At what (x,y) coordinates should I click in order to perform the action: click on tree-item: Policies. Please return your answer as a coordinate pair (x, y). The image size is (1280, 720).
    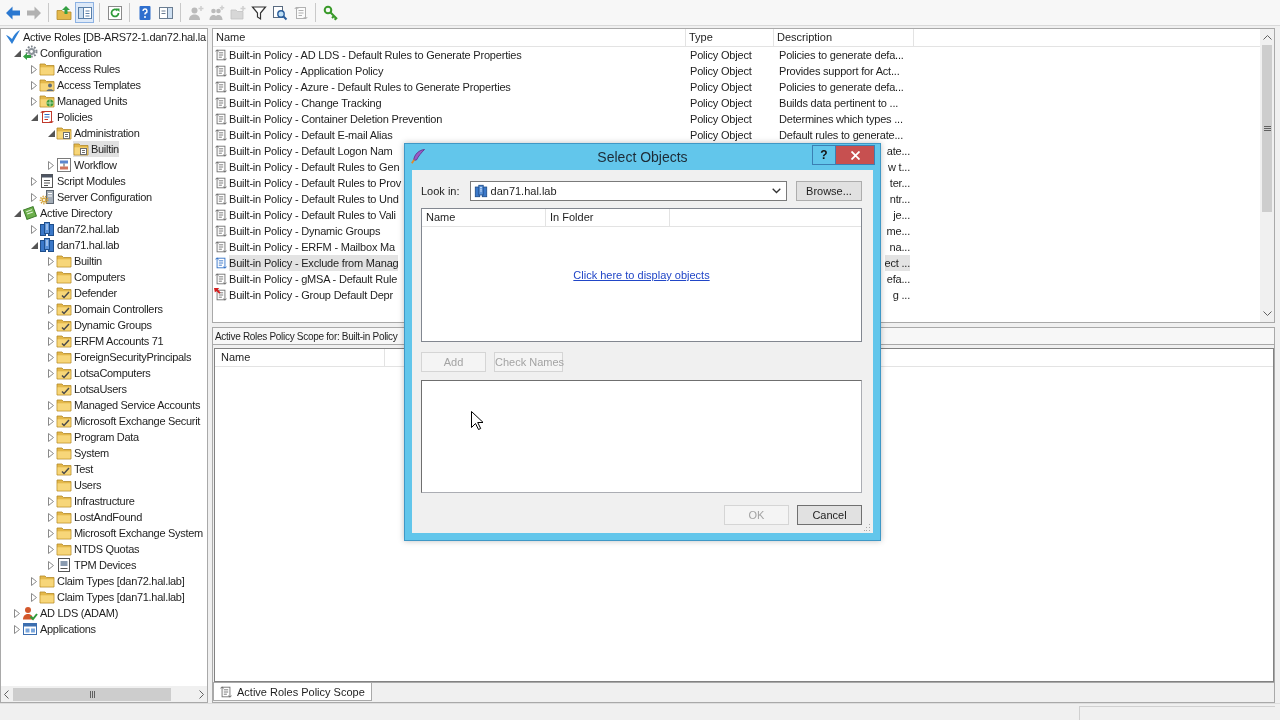
    Looking at the image, I should click on (66, 117).